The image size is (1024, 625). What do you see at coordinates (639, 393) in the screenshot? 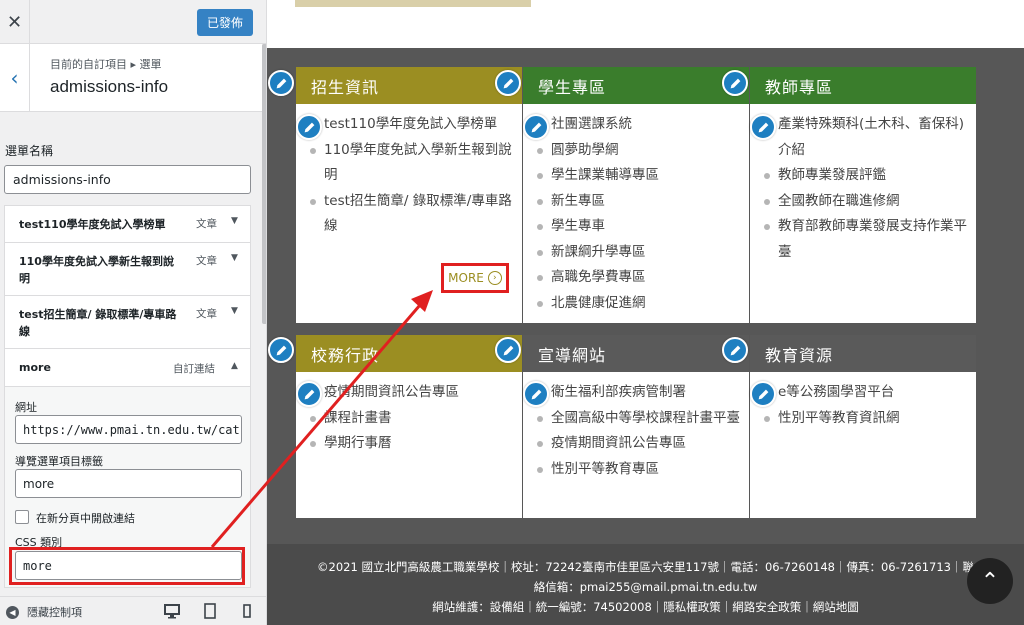
I see `list-item: 衛生福利部疾病管制署` at bounding box center [639, 393].